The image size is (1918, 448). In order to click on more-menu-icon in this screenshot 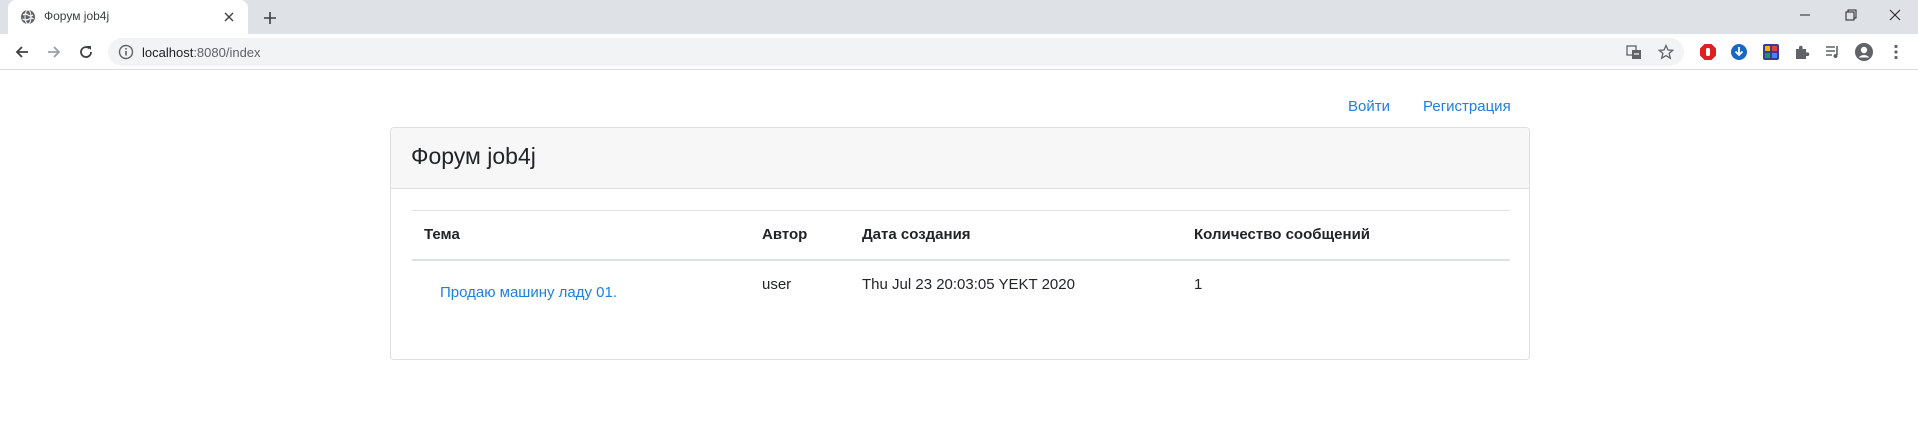, I will do `click(1896, 52)`.